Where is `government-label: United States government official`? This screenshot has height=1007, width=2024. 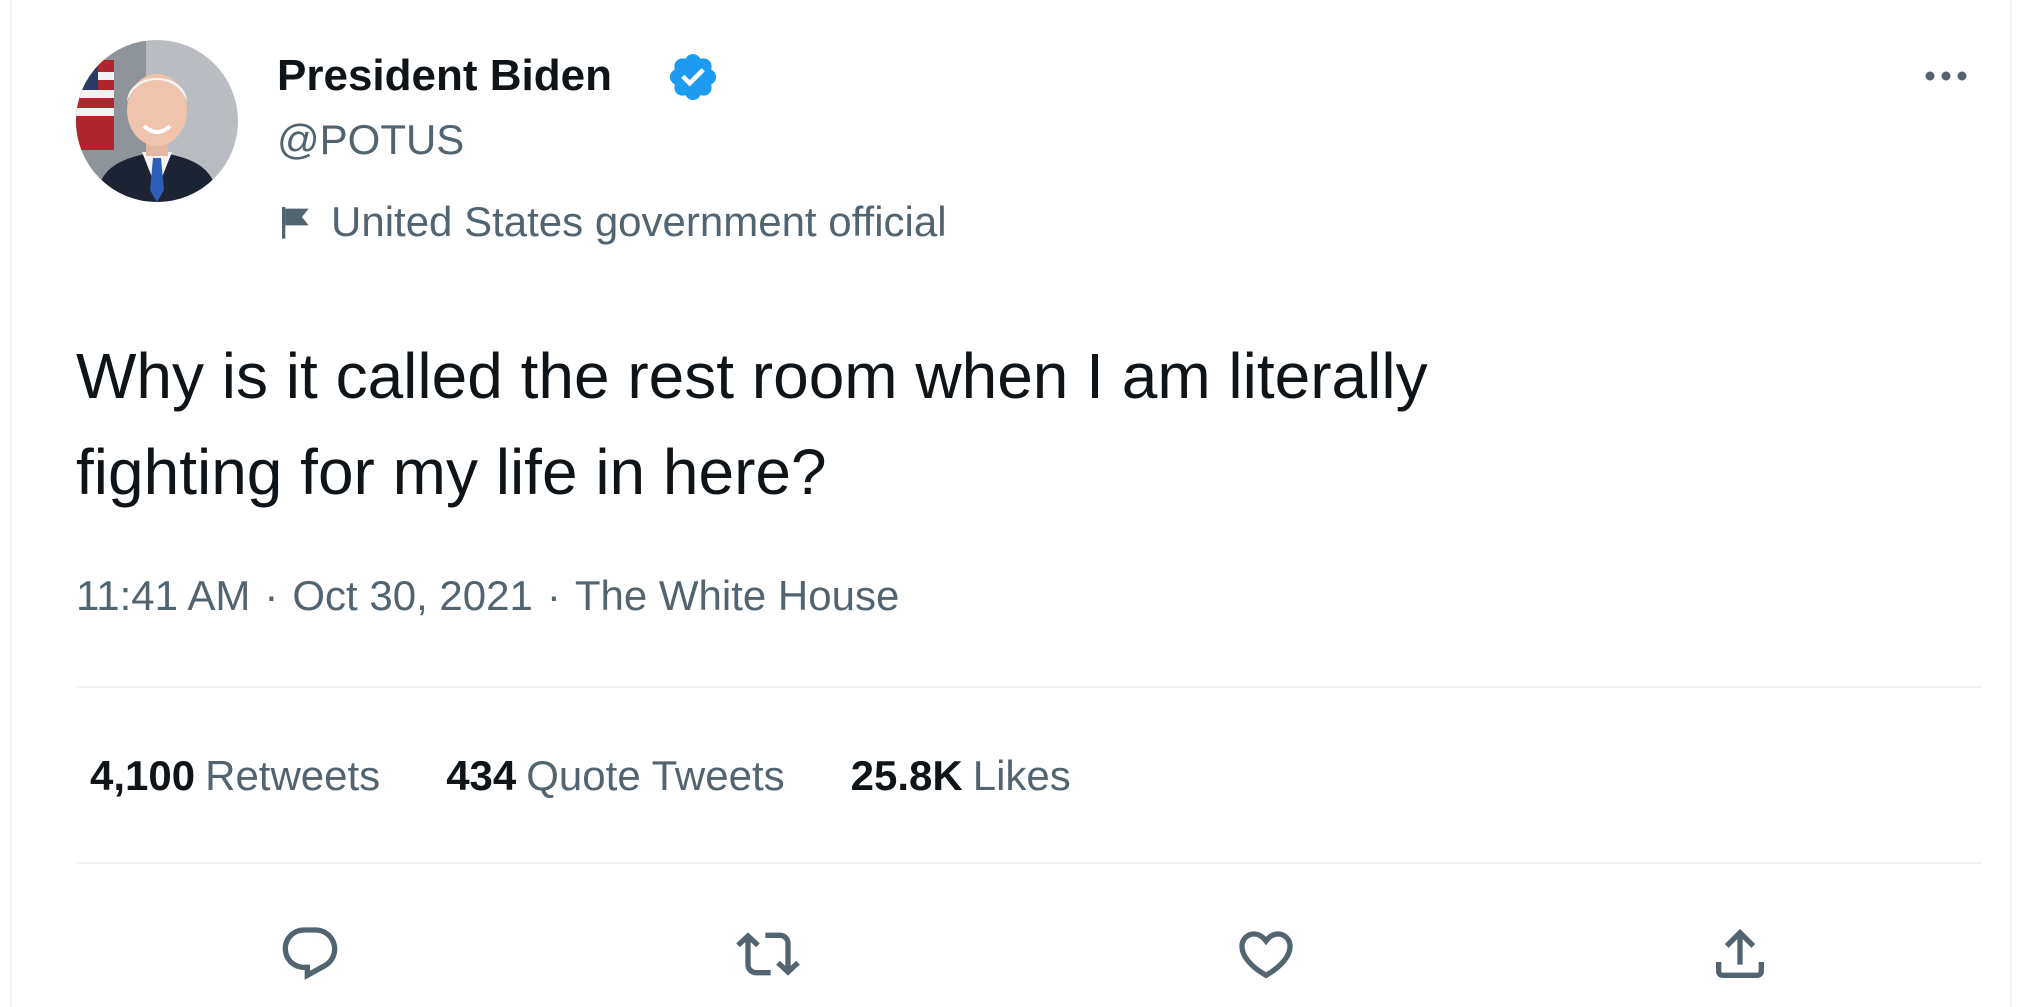
government-label: United States government official is located at coordinates (612, 222).